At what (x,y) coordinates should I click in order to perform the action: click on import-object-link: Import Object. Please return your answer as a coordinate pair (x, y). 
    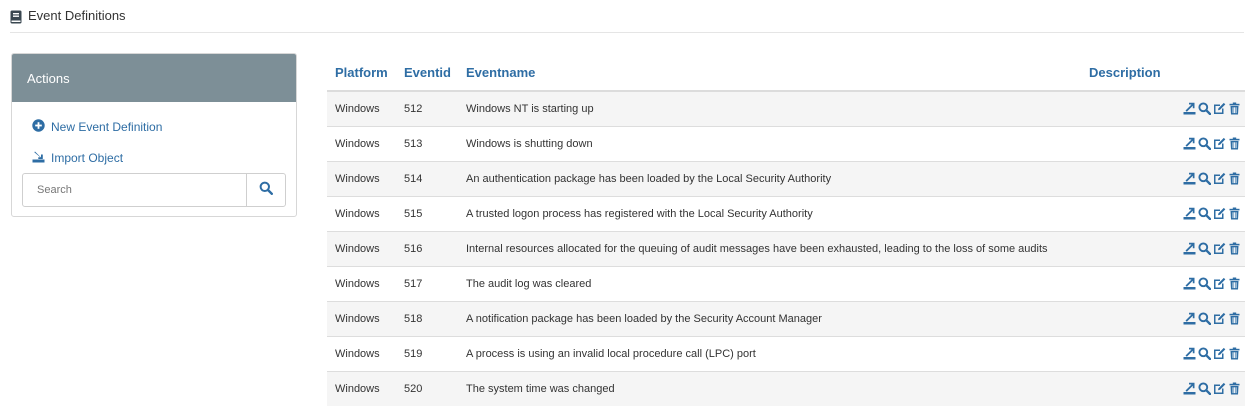
    Looking at the image, I should click on (77, 158).